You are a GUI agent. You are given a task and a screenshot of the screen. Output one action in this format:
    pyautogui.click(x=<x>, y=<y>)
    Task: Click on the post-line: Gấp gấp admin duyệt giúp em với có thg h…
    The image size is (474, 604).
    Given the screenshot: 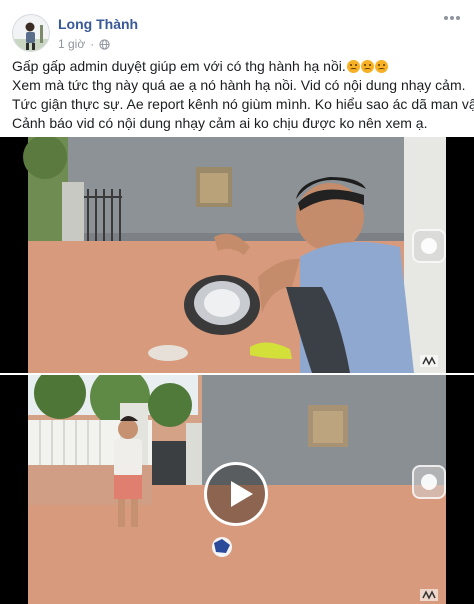 What is the action you would take?
    pyautogui.click(x=238, y=66)
    